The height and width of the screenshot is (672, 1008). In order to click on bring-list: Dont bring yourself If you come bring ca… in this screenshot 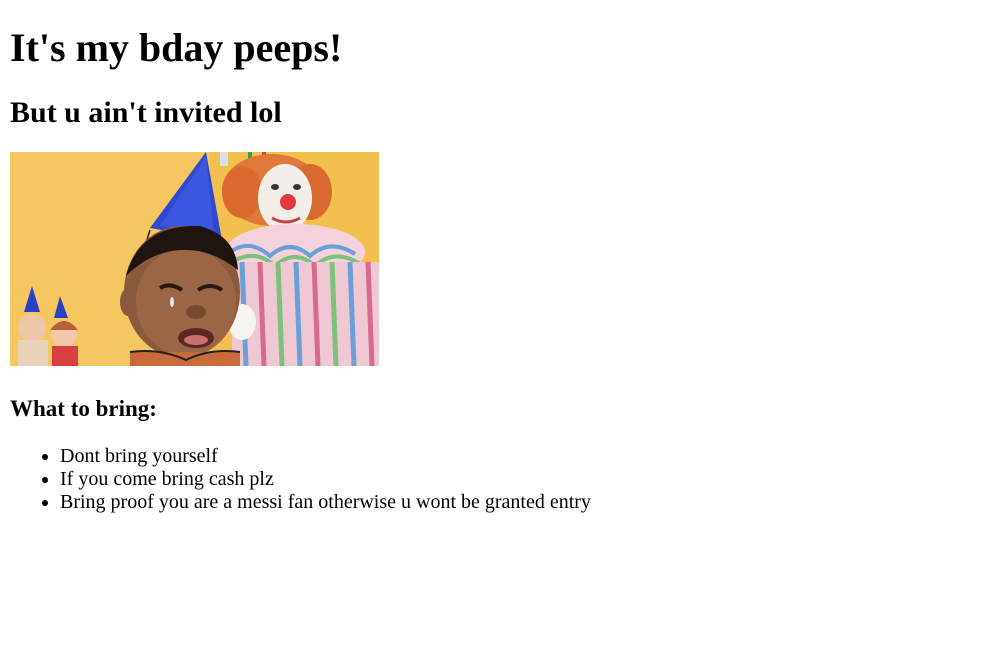, I will do `click(504, 479)`.